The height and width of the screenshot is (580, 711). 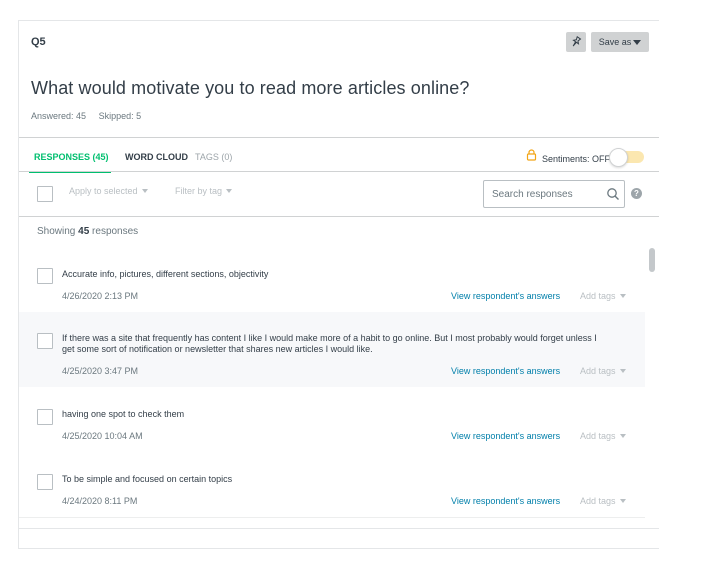 What do you see at coordinates (100, 501) in the screenshot?
I see `response-date: 4/24/2020 8:11 PM` at bounding box center [100, 501].